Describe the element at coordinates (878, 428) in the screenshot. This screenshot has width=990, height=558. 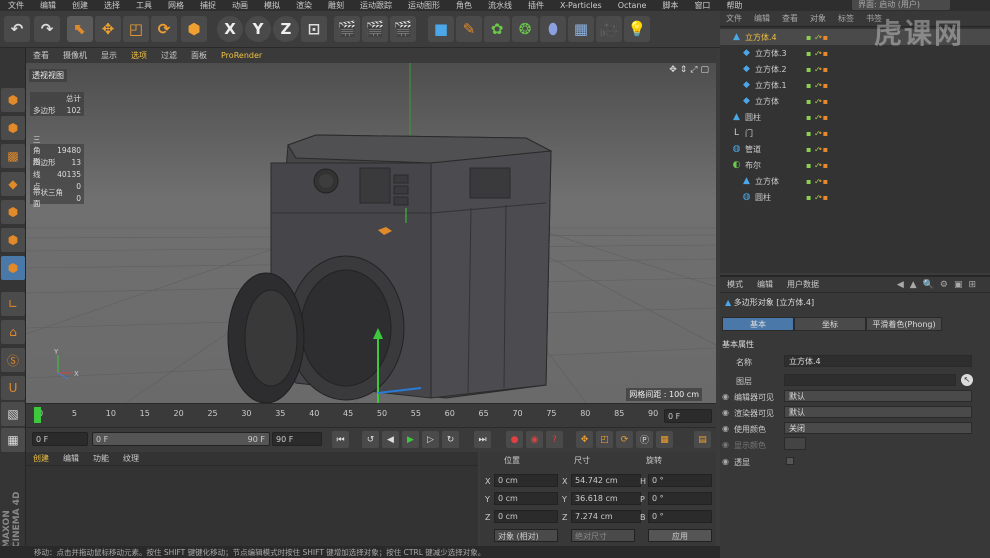
I see `prop-use-color-dropdown: 关闭` at that location.